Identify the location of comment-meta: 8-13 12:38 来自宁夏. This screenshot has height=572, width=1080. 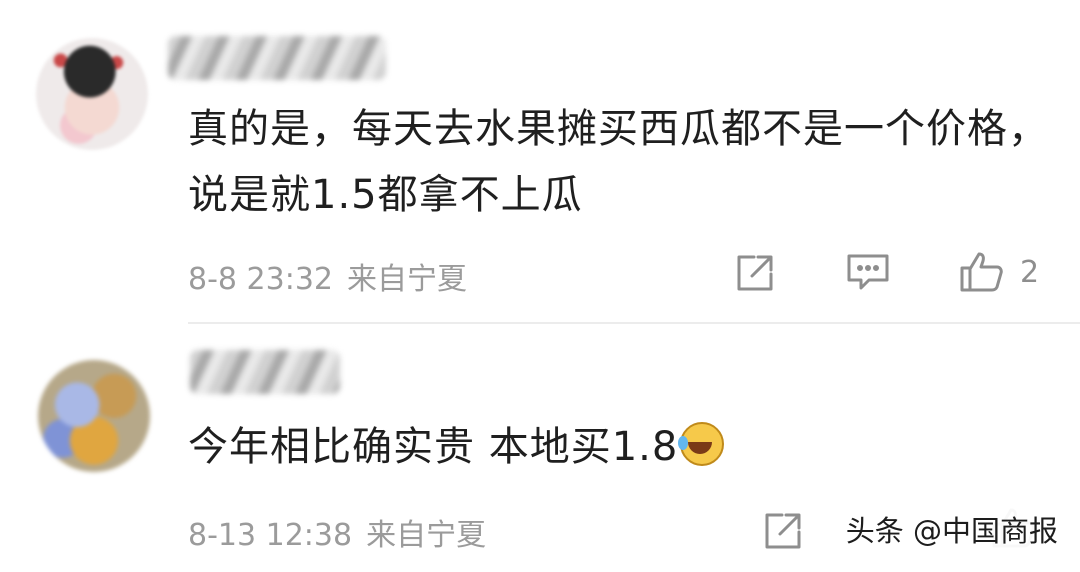
(337, 532).